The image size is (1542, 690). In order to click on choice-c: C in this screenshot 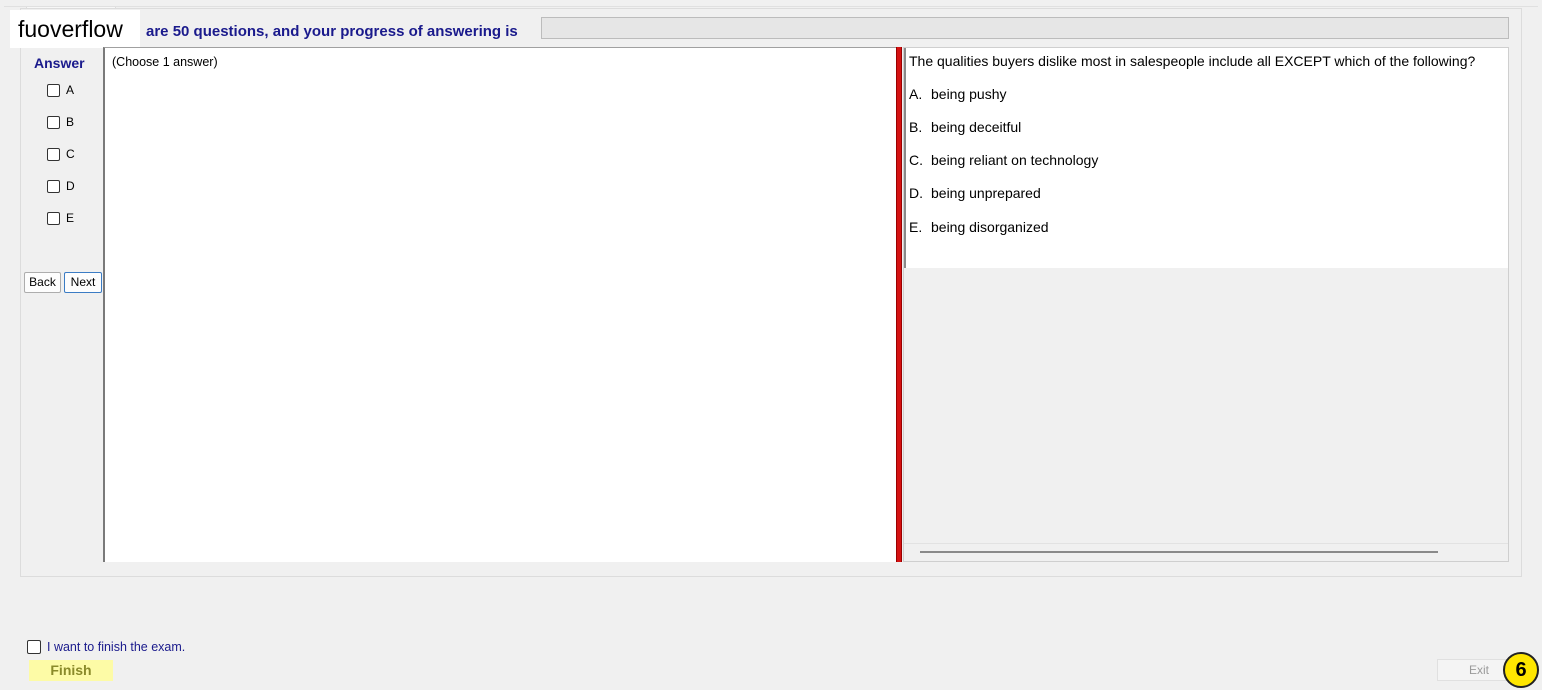, I will do `click(61, 154)`.